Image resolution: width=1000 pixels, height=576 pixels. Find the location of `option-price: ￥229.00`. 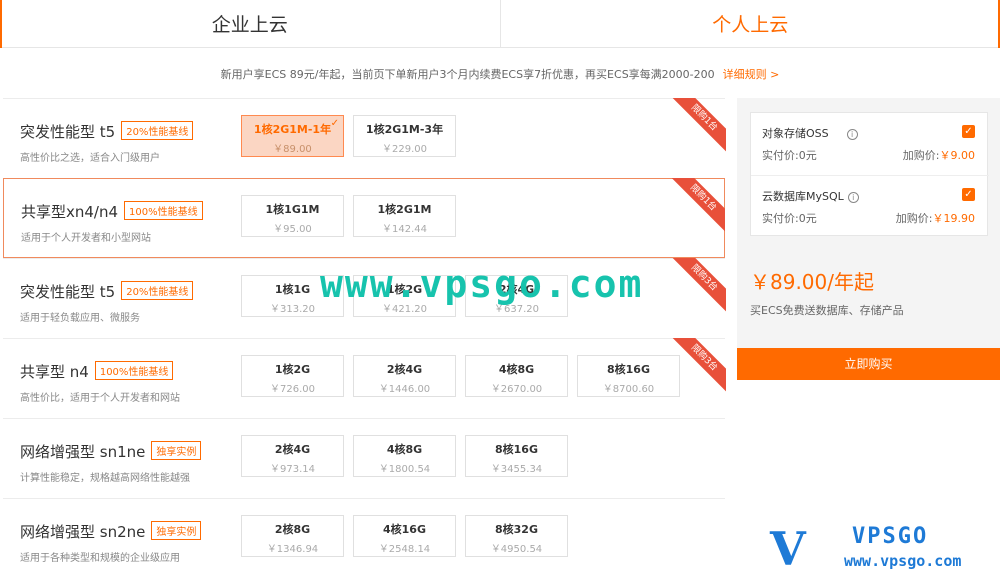

option-price: ￥229.00 is located at coordinates (404, 149).